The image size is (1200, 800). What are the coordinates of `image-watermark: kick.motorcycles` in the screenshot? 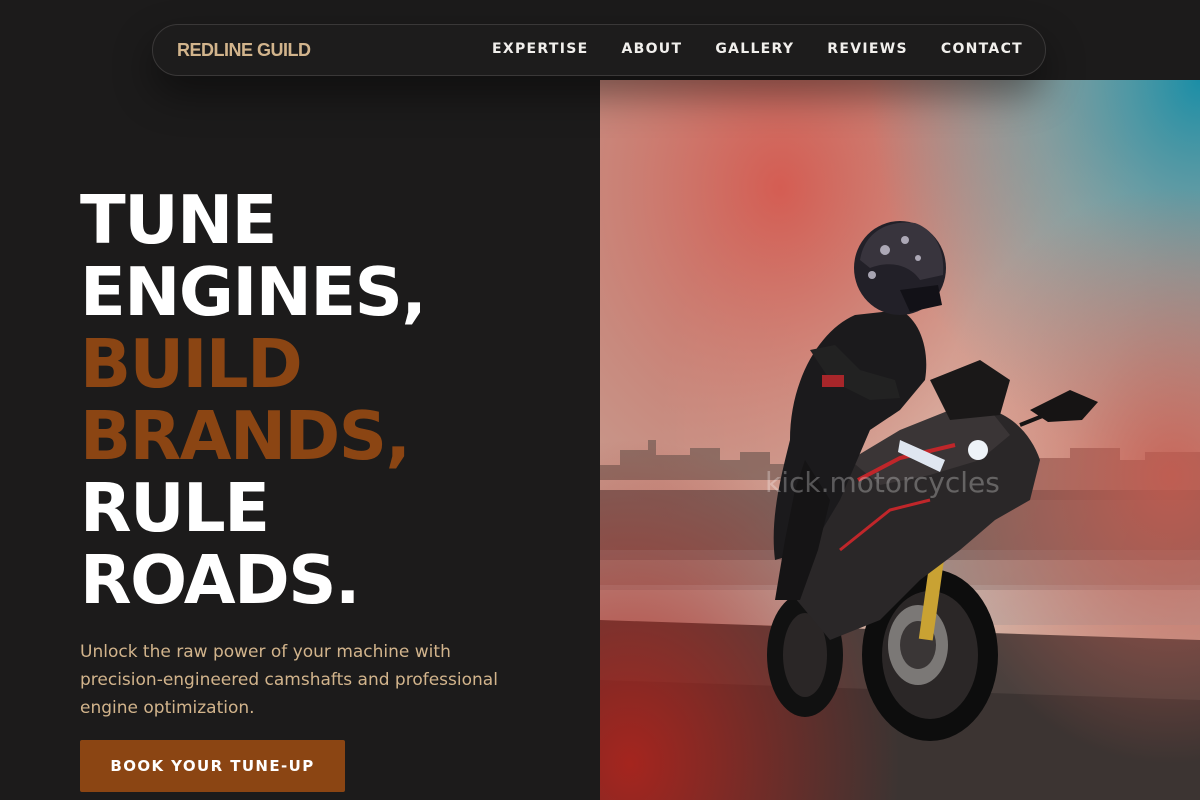 It's located at (882, 482).